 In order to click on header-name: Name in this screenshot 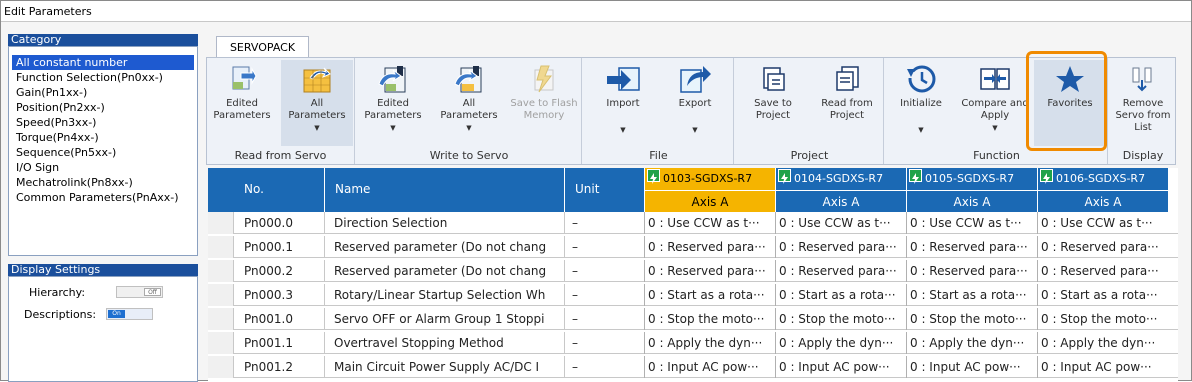, I will do `click(444, 190)`.